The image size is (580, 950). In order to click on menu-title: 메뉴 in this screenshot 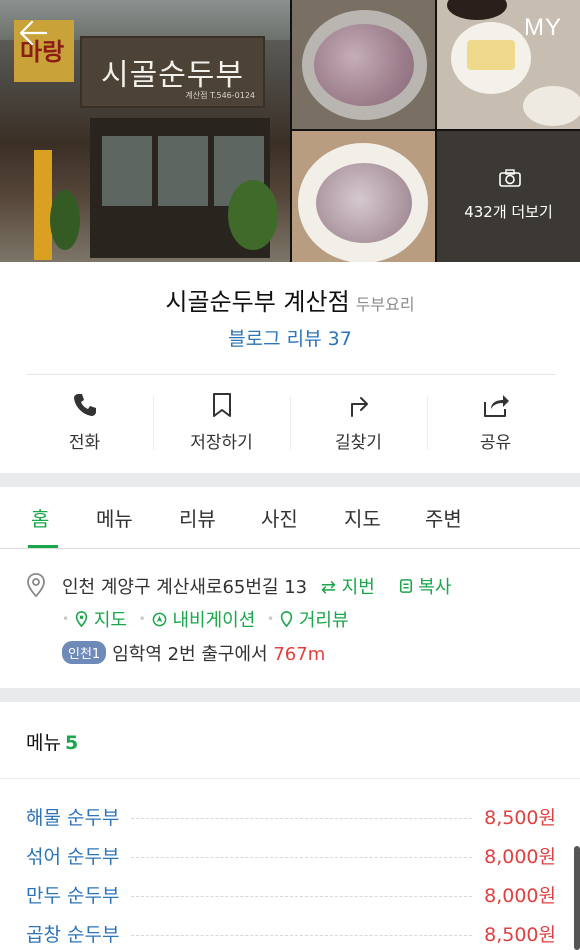, I will do `click(43, 743)`.